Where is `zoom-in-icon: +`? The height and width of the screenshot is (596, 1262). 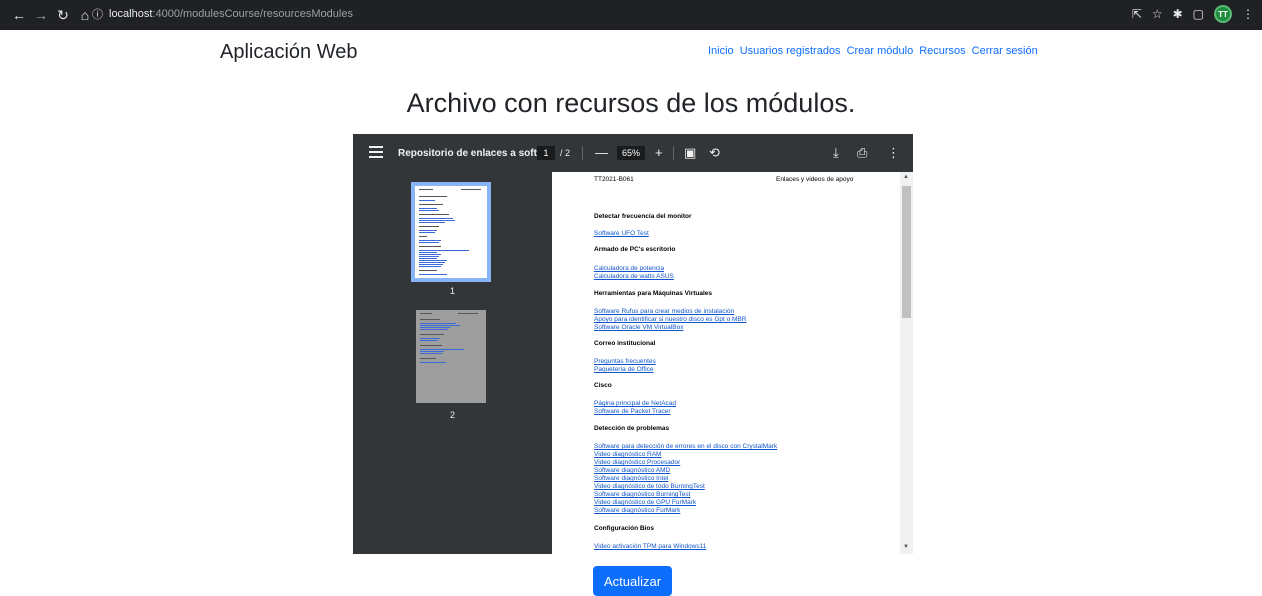
zoom-in-icon: + is located at coordinates (659, 152).